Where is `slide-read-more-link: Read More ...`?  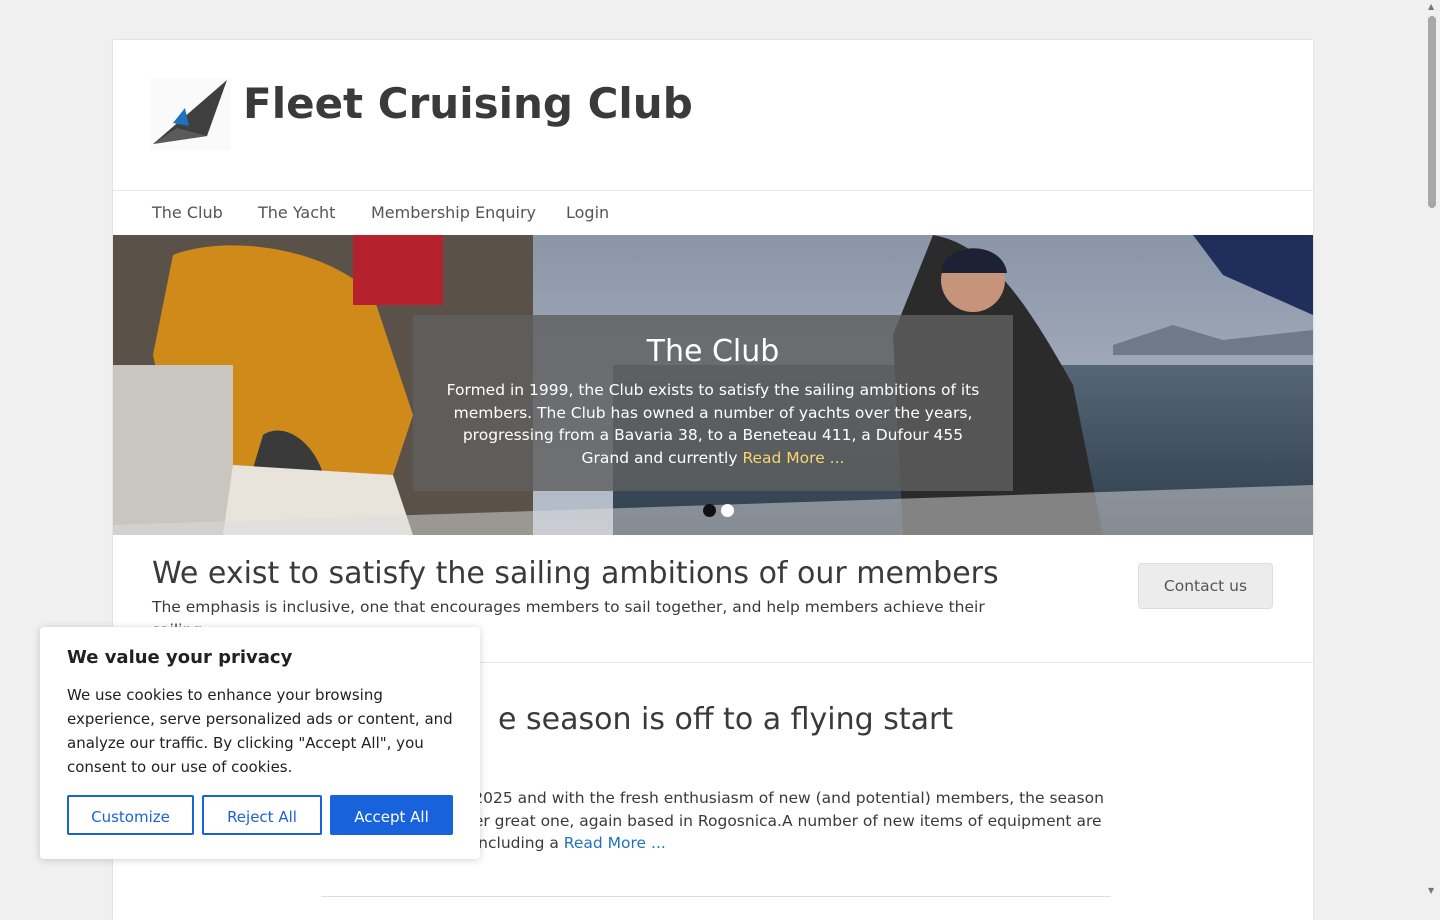
slide-read-more-link: Read More ... is located at coordinates (793, 458).